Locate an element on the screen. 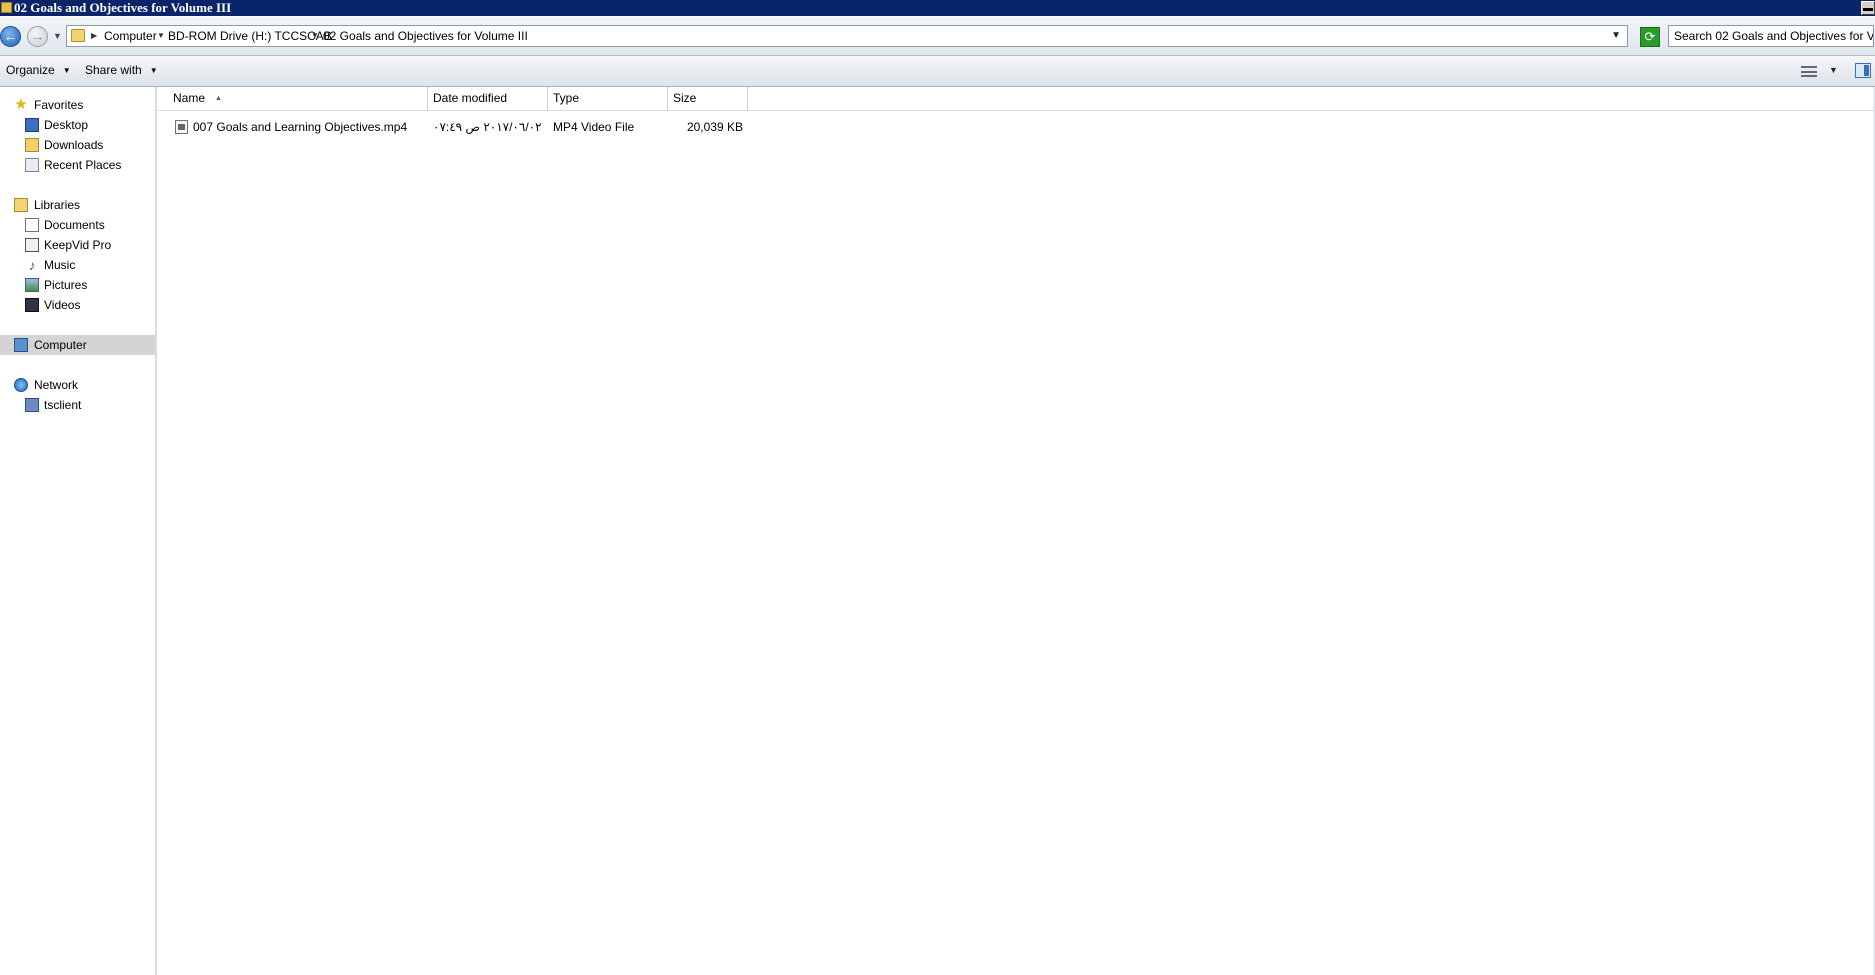  video-file-icon is located at coordinates (181, 127).